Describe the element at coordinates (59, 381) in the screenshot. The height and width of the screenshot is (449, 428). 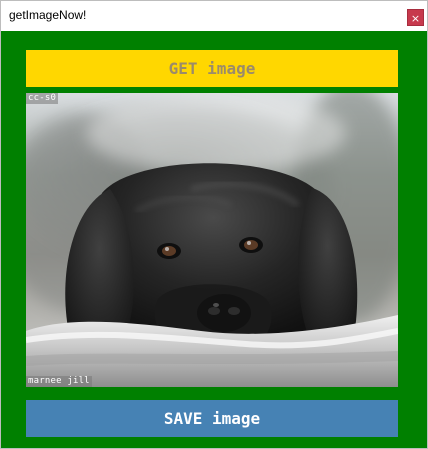
I see `author-label: marnee jill` at that location.